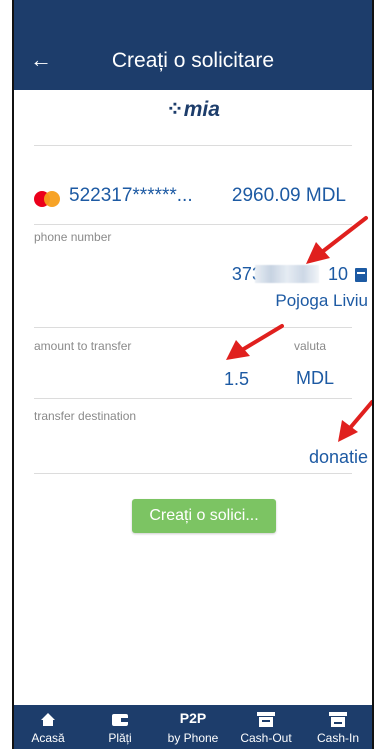 This screenshot has width=386, height=749. What do you see at coordinates (73, 237) in the screenshot?
I see `phone-label: phone number` at bounding box center [73, 237].